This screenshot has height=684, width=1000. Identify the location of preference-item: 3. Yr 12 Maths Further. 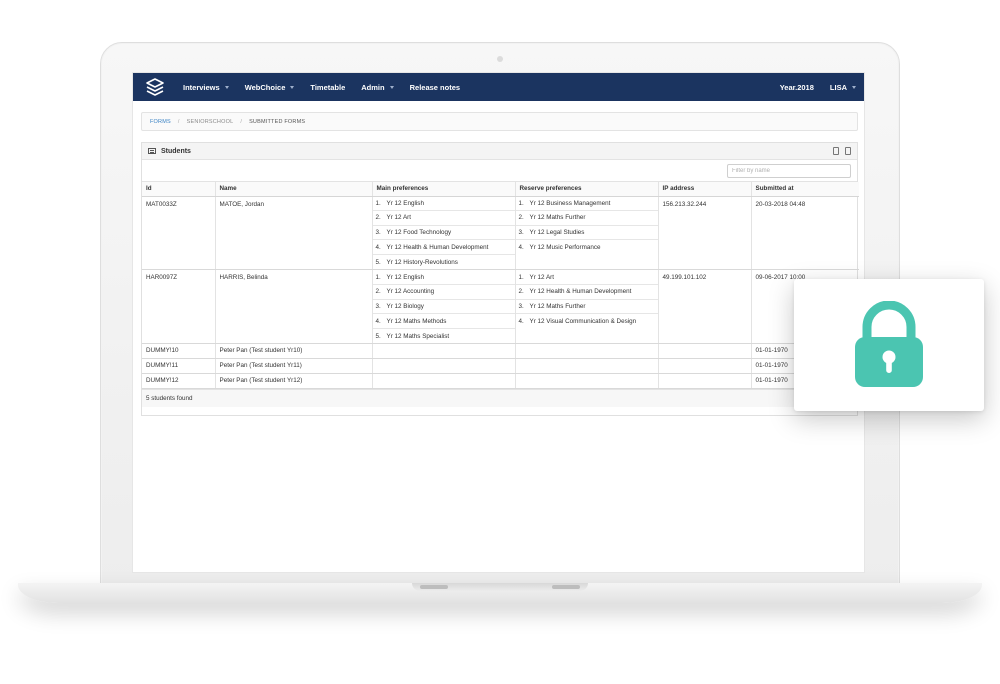
(586, 307).